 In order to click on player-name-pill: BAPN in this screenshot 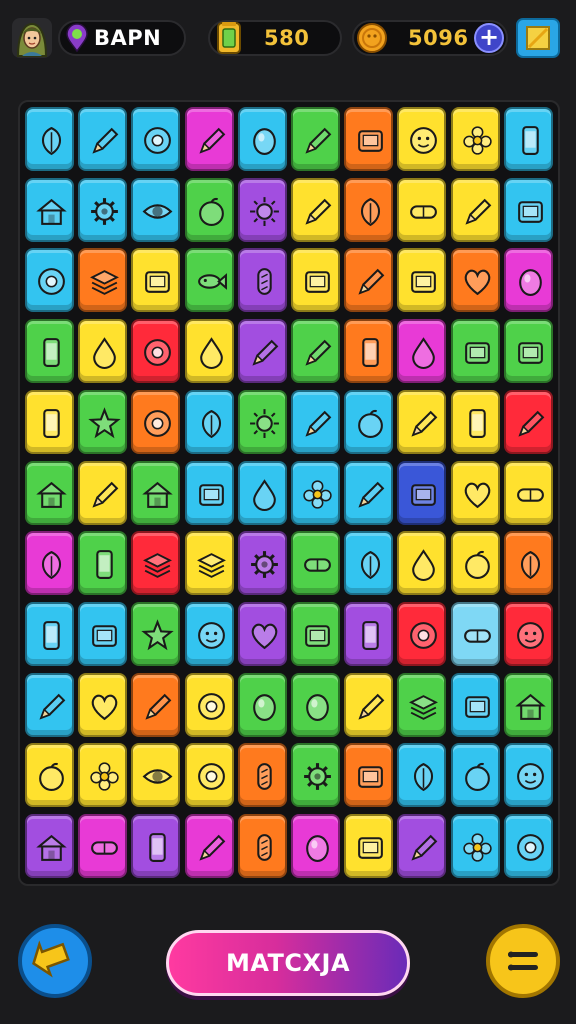, I will do `click(122, 38)`.